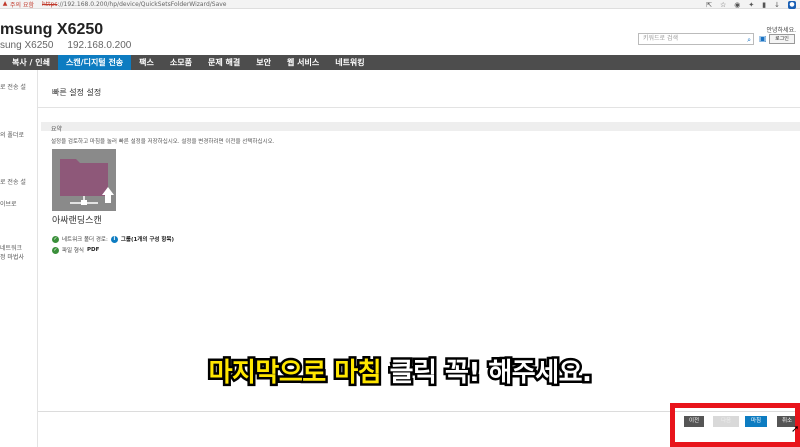 This screenshot has height=447, width=800. I want to click on section-title: 요약, so click(57, 129).